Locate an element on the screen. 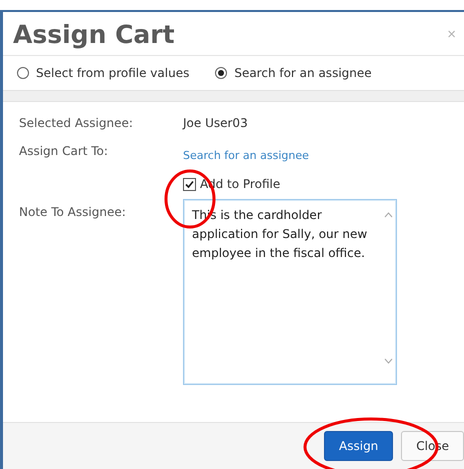 This screenshot has width=464, height=469. radio-label: Search for an assignee is located at coordinates (303, 73).